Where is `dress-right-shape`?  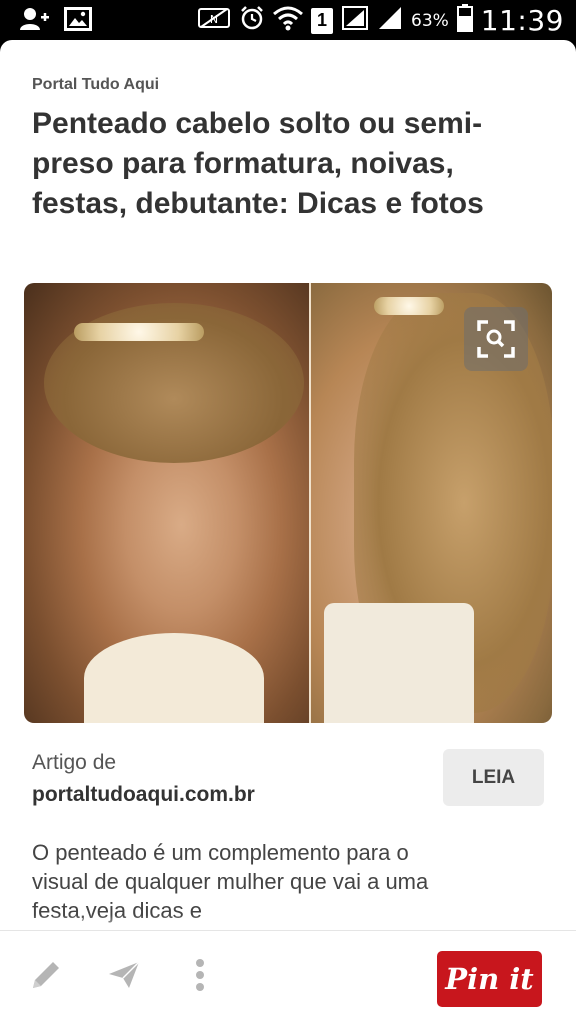
dress-right-shape is located at coordinates (399, 663).